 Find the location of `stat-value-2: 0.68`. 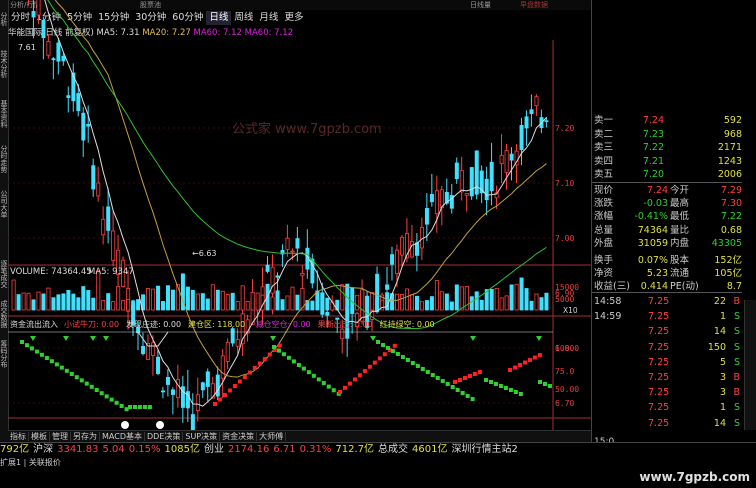

stat-value-2: 0.68 is located at coordinates (731, 230).